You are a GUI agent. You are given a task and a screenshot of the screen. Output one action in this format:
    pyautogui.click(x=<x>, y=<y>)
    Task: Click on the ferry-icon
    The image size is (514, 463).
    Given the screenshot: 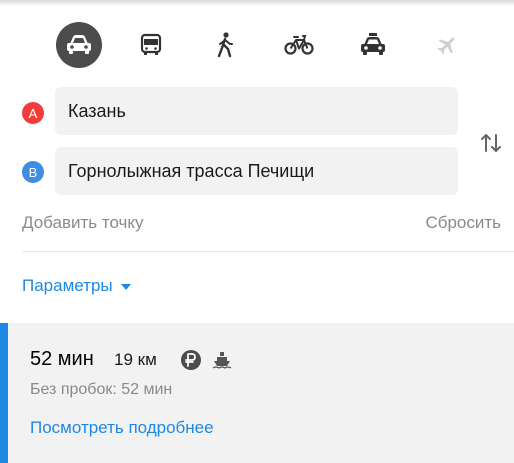 What is the action you would take?
    pyautogui.click(x=222, y=360)
    